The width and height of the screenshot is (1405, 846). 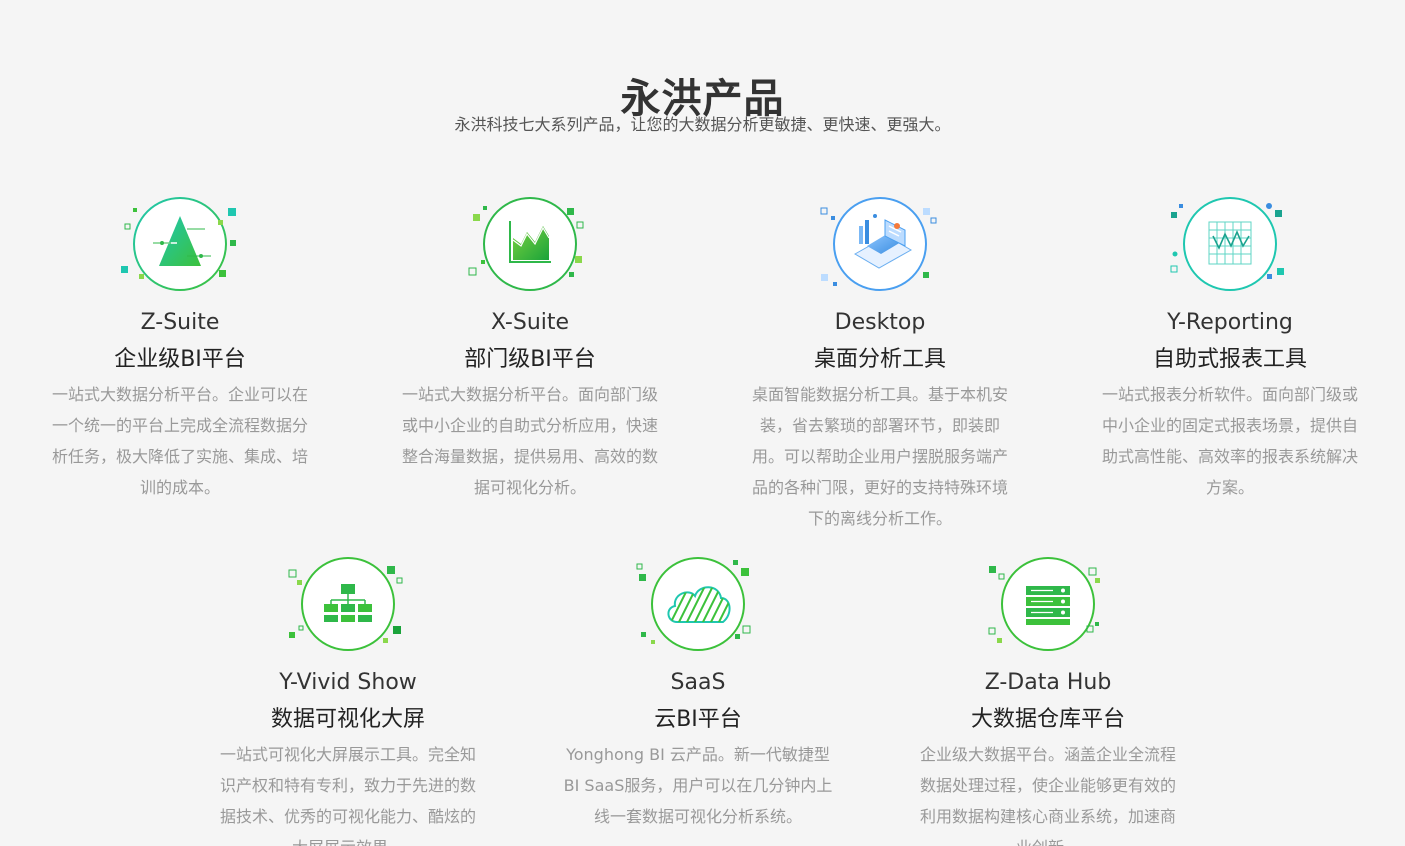 I want to click on product-name-en: SaaS, so click(x=698, y=683).